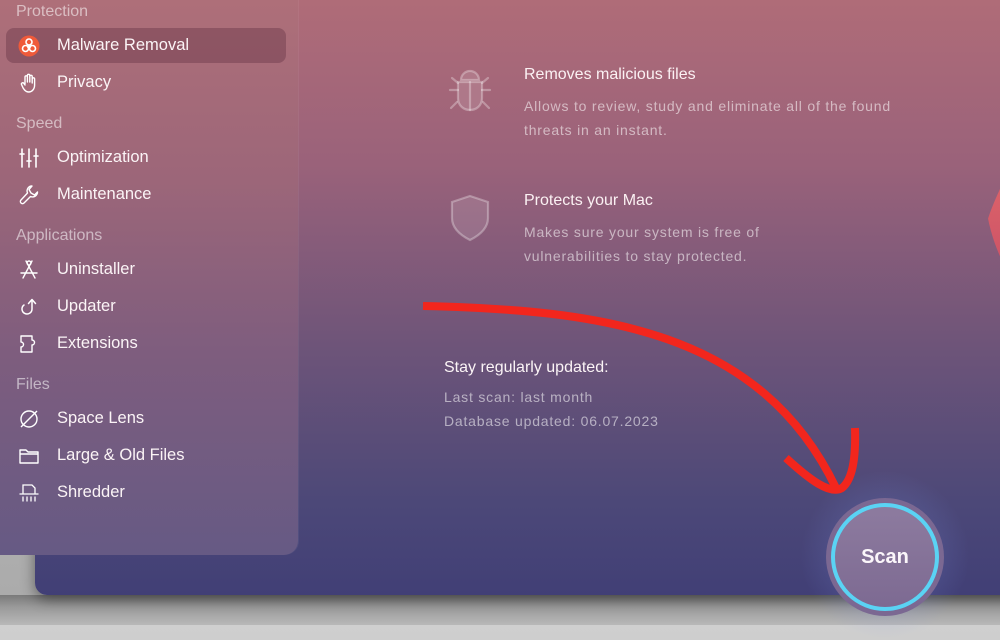 The height and width of the screenshot is (640, 1000). I want to click on sidebar-item-large-old-files: Large & Old Files, so click(146, 455).